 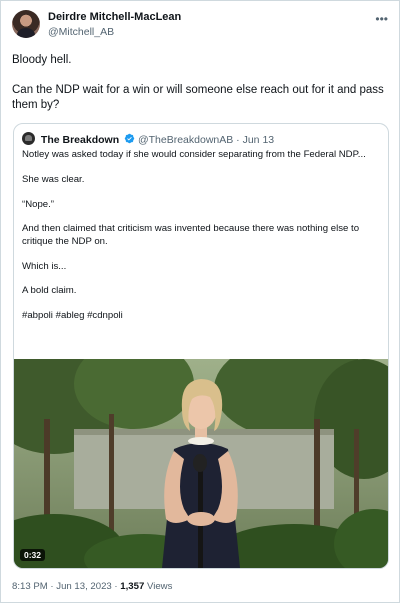 What do you see at coordinates (81, 32) in the screenshot?
I see `author-handle: @Mitchell_AB` at bounding box center [81, 32].